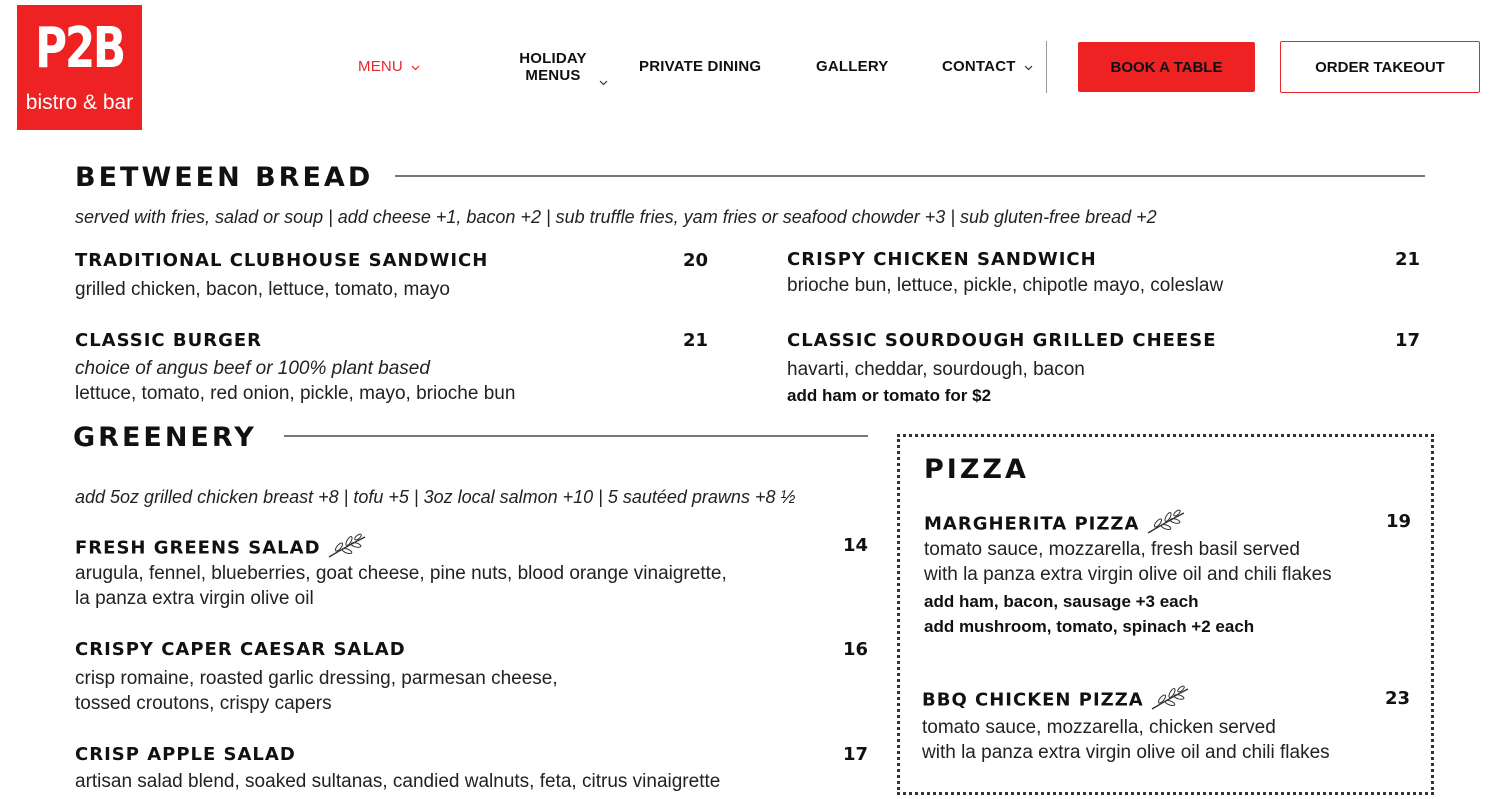  Describe the element at coordinates (282, 260) in the screenshot. I see `item-name: TRADITIONAL CLUBHOUSE SANDWICH` at that location.